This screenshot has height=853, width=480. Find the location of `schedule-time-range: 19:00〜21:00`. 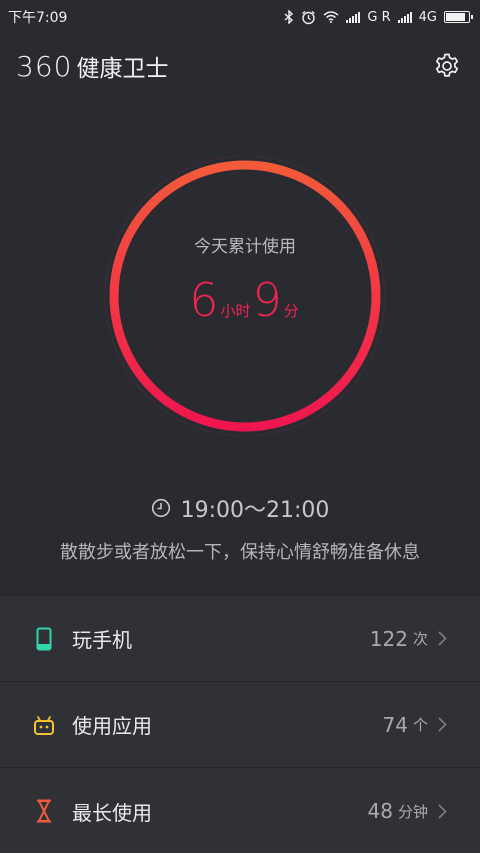

schedule-time-range: 19:00〜21:00 is located at coordinates (255, 510).